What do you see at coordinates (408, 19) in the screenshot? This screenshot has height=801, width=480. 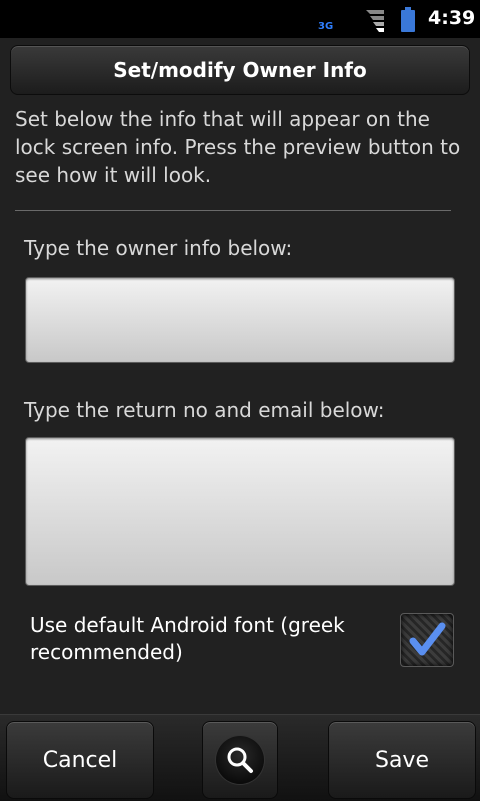 I see `battery-icon` at bounding box center [408, 19].